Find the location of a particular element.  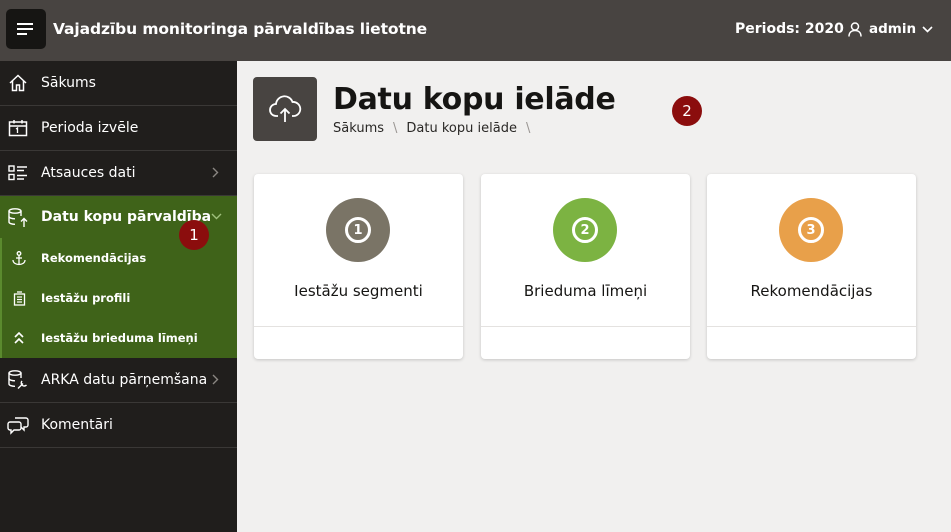

user-icon is located at coordinates (855, 29).